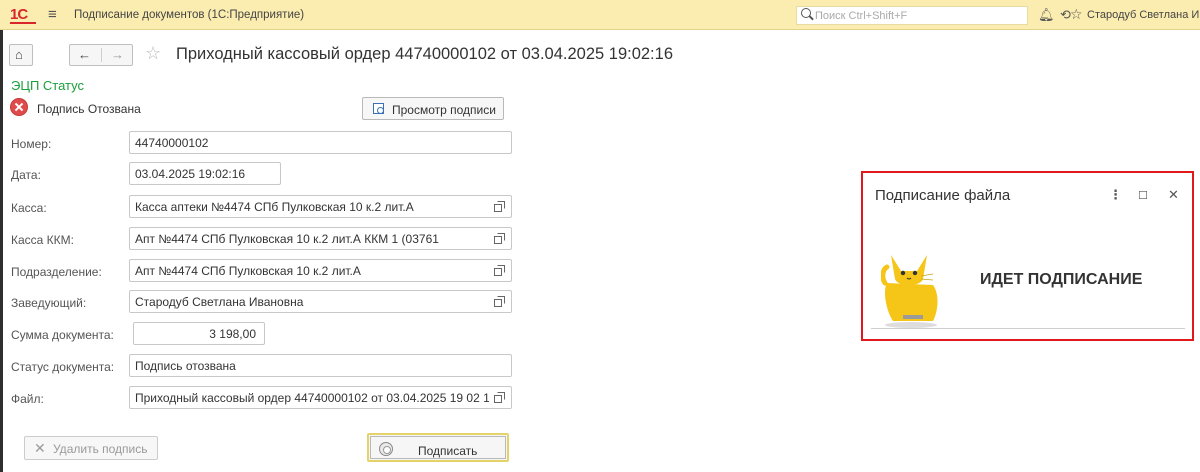  I want to click on back-forward-group: ← →, so click(101, 55).